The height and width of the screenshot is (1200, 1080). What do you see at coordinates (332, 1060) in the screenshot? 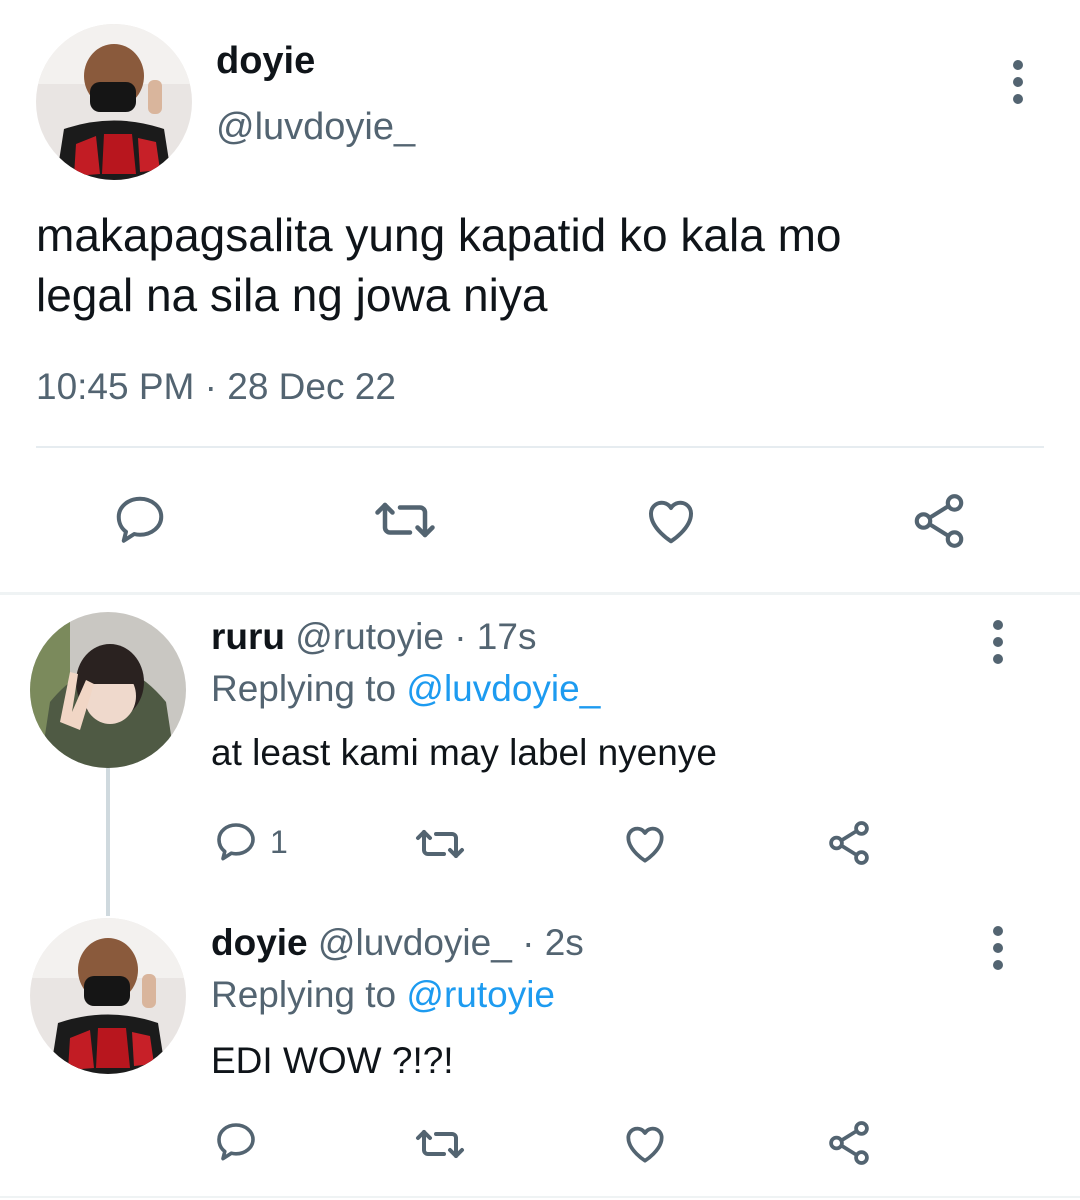
I see `reply-text: EDI WOW ?!?!` at bounding box center [332, 1060].